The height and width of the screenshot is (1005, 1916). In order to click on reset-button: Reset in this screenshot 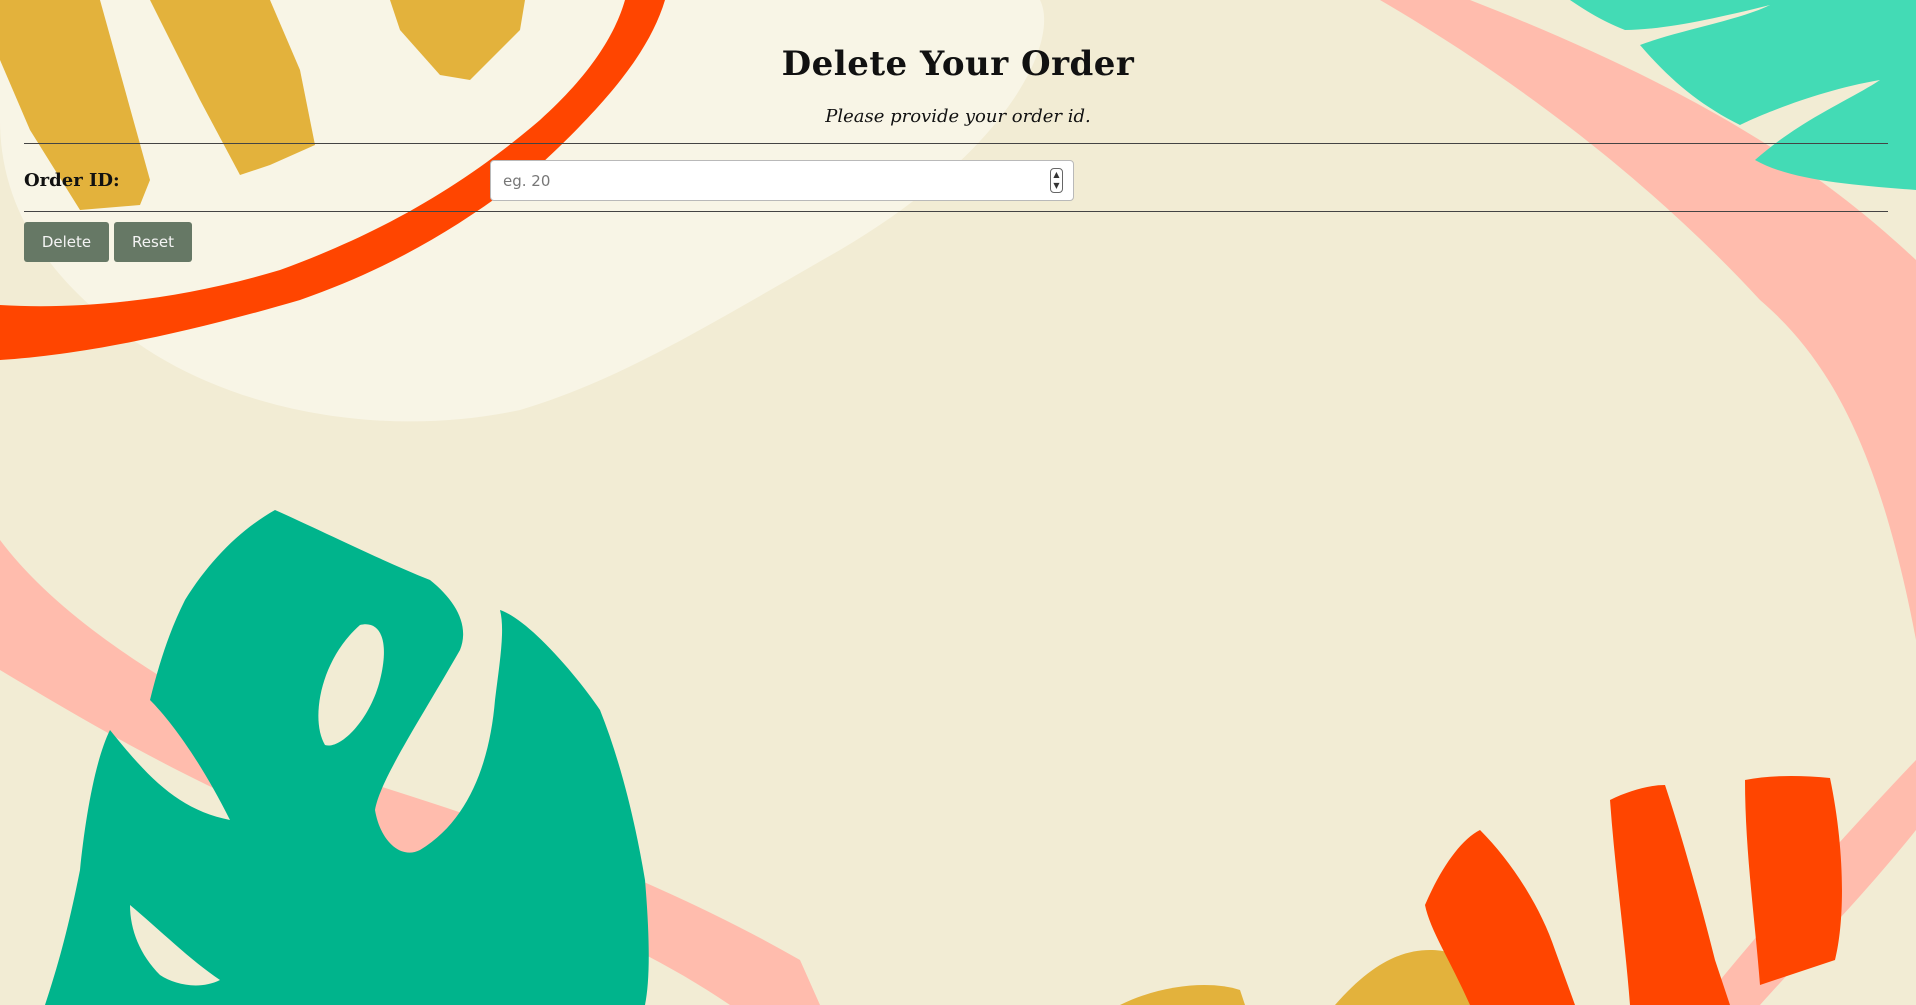, I will do `click(153, 242)`.